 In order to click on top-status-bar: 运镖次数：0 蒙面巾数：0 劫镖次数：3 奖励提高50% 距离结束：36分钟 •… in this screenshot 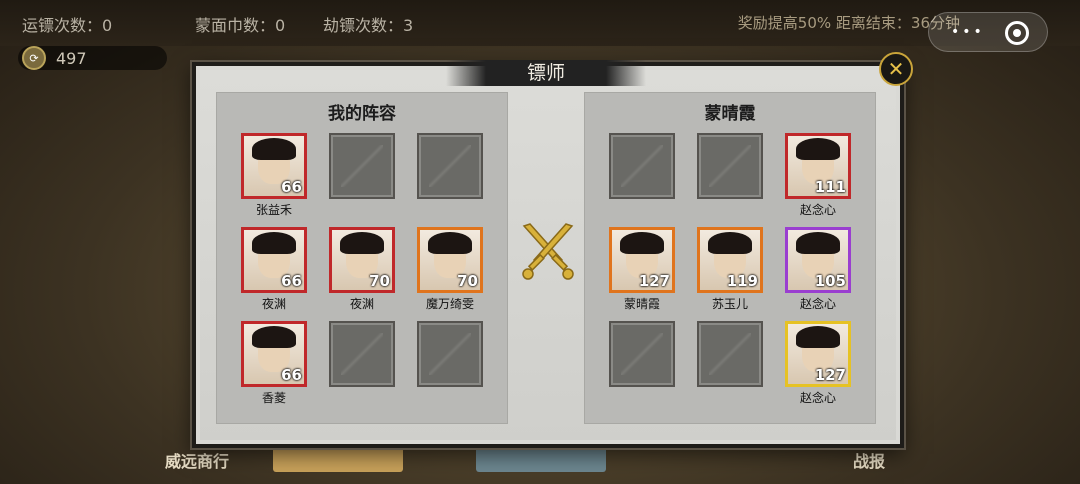, I will do `click(540, 26)`.